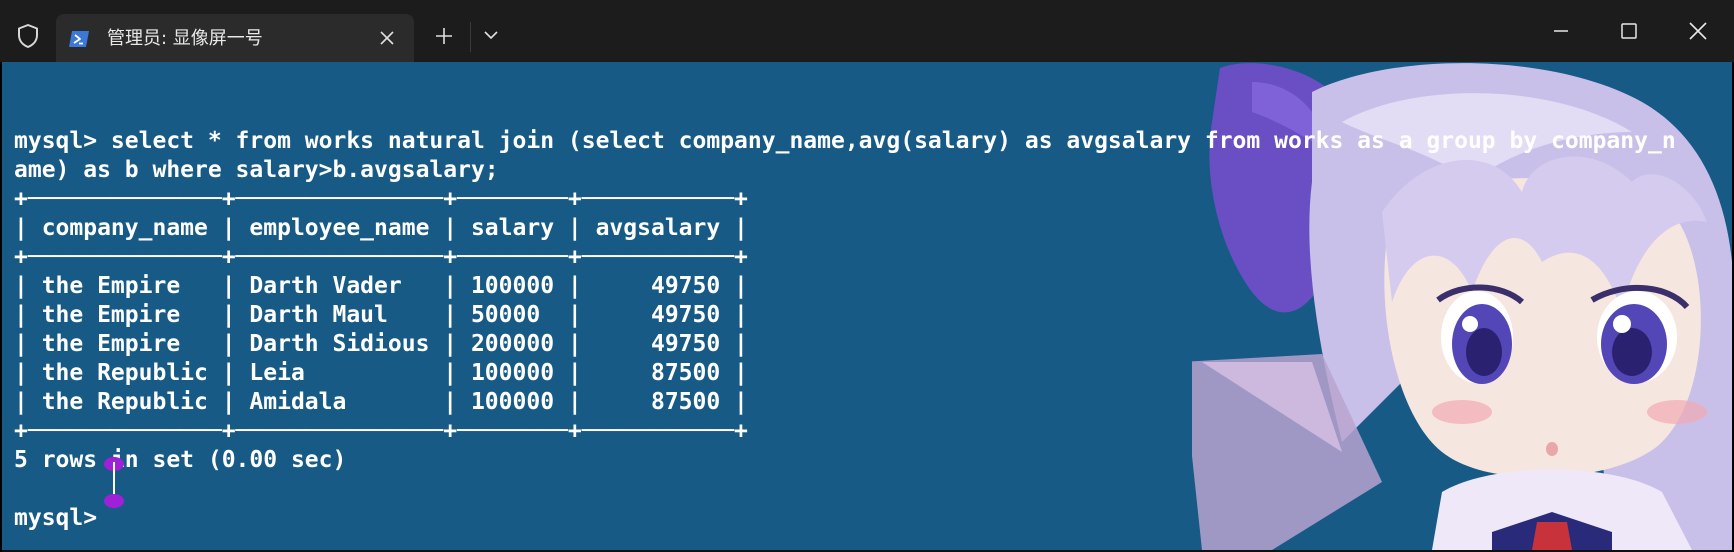 The width and height of the screenshot is (1734, 552). Describe the element at coordinates (1561, 31) in the screenshot. I see `minimize-icon` at that location.